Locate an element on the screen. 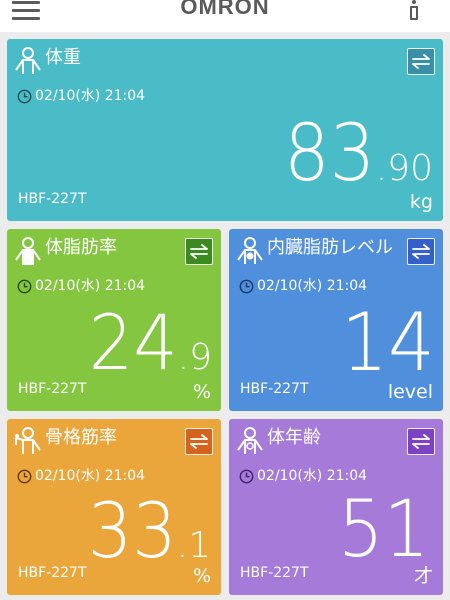 The width and height of the screenshot is (450, 600). person-visceral-icon is located at coordinates (250, 250).